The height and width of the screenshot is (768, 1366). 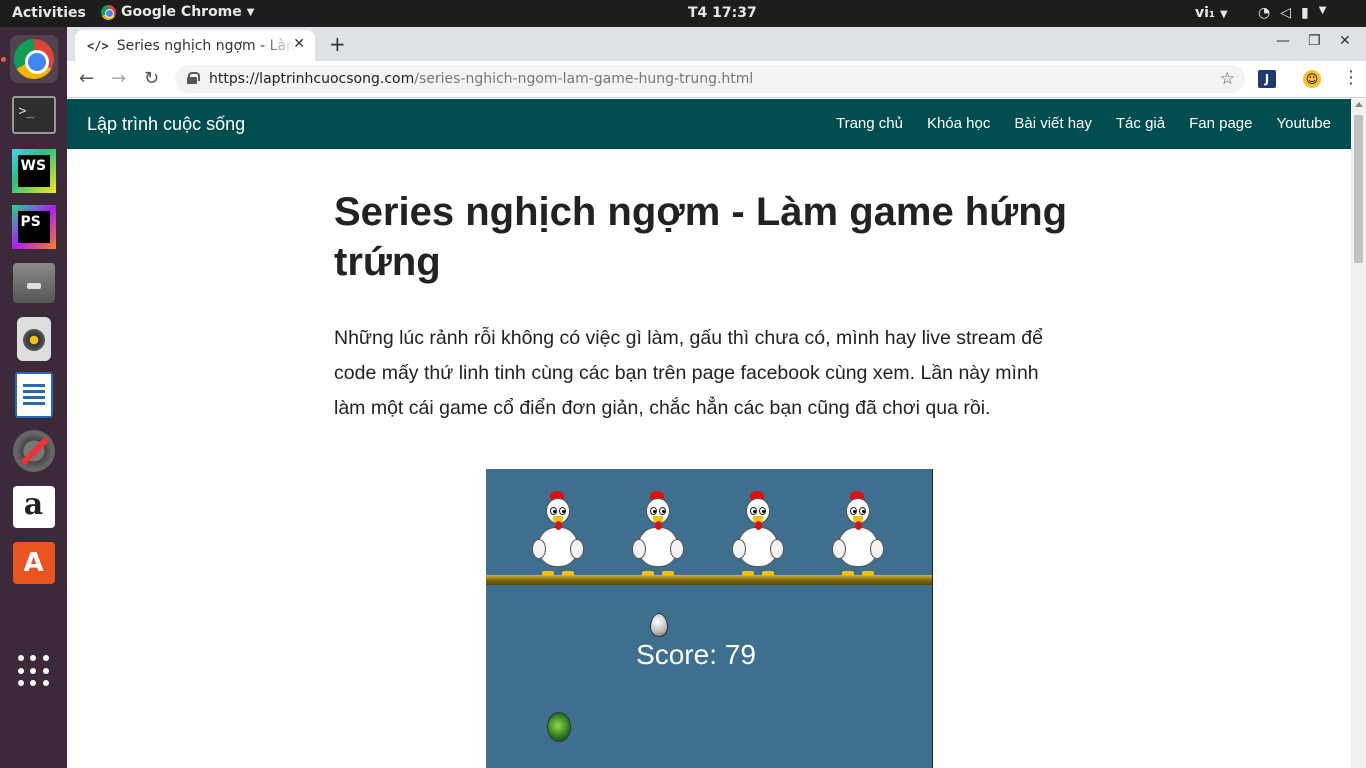 I want to click on dock-terminal: >_, so click(x=34, y=115).